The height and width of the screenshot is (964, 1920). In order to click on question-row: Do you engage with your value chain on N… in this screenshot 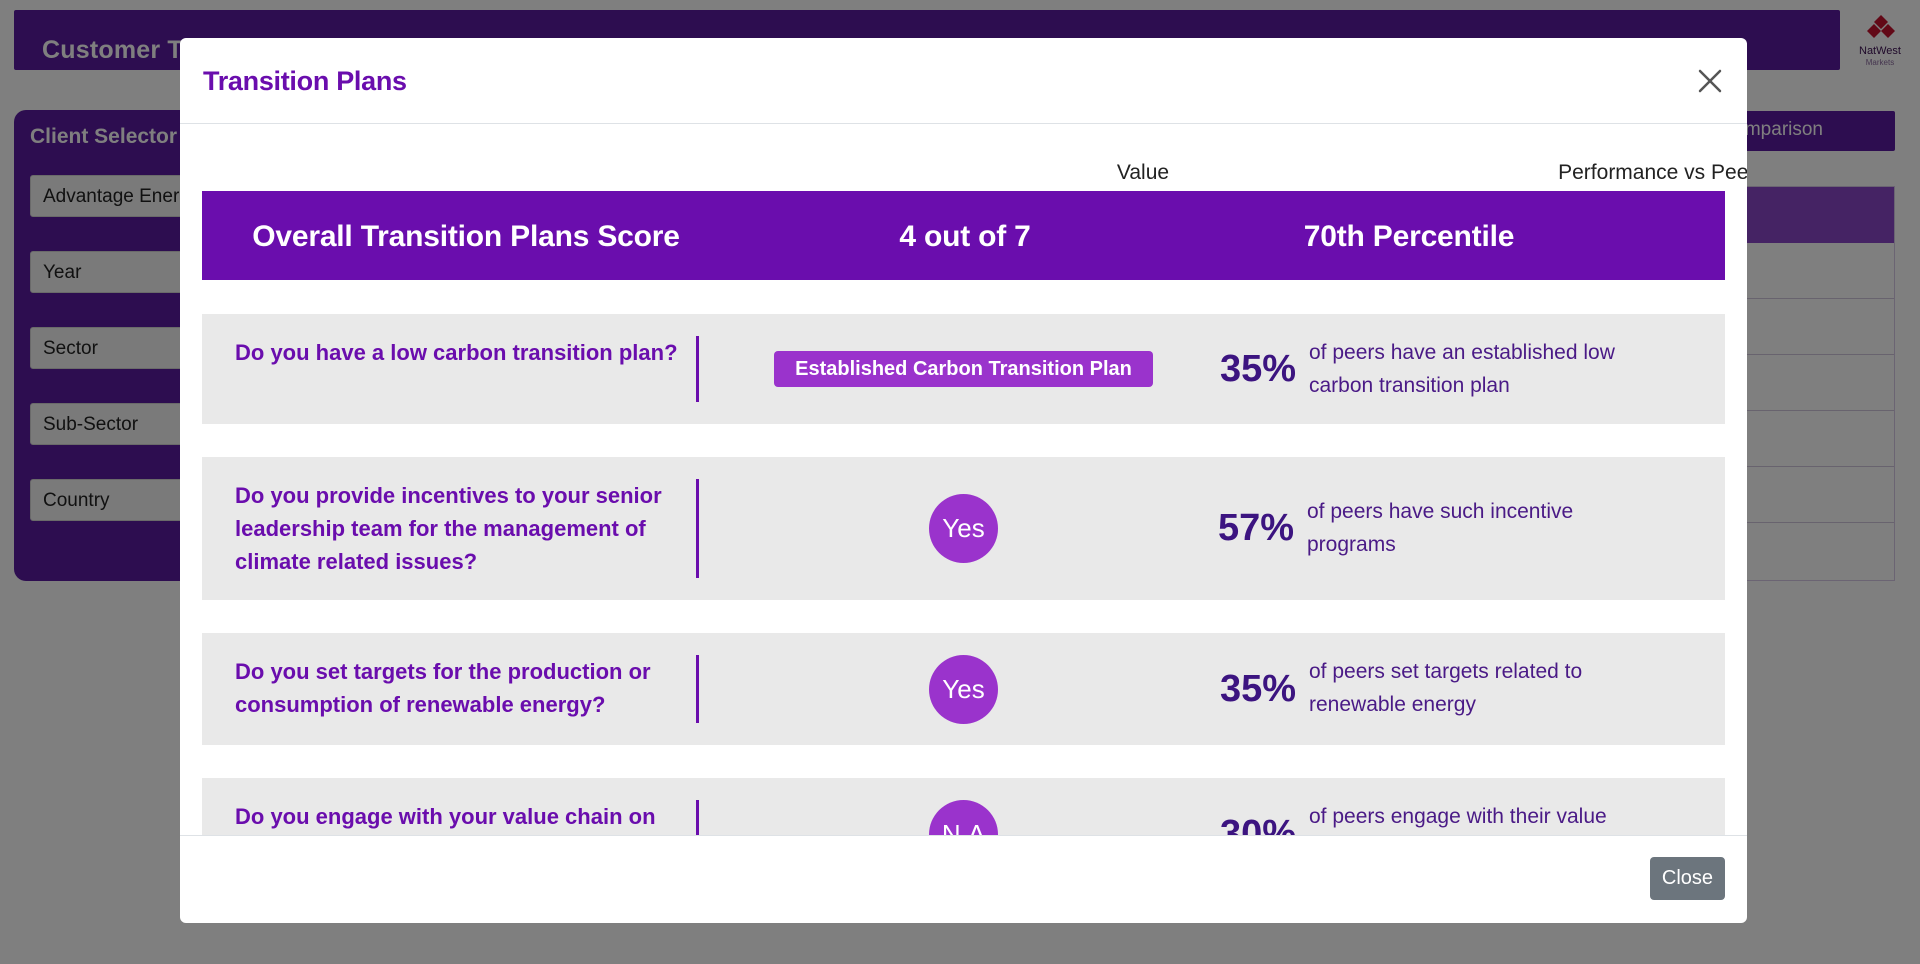, I will do `click(963, 806)`.